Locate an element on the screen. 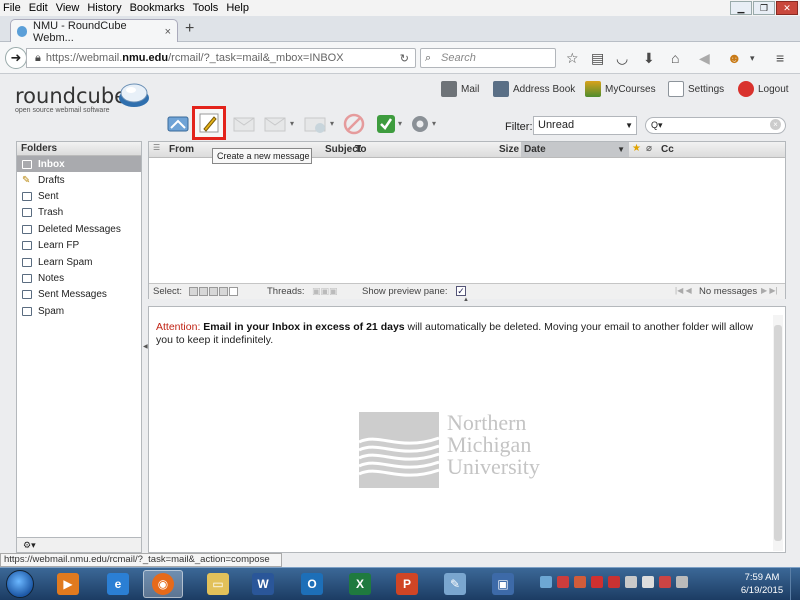 The image size is (800, 600). download-icon: ⬇ is located at coordinates (649, 58).